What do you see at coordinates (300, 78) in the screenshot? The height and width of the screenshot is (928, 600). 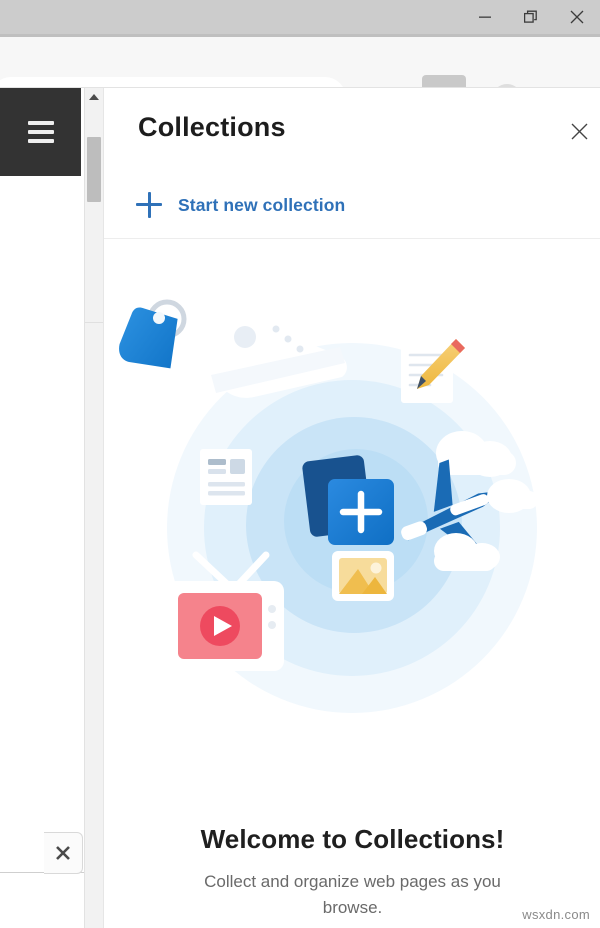 I see `browser-toolbar` at bounding box center [300, 78].